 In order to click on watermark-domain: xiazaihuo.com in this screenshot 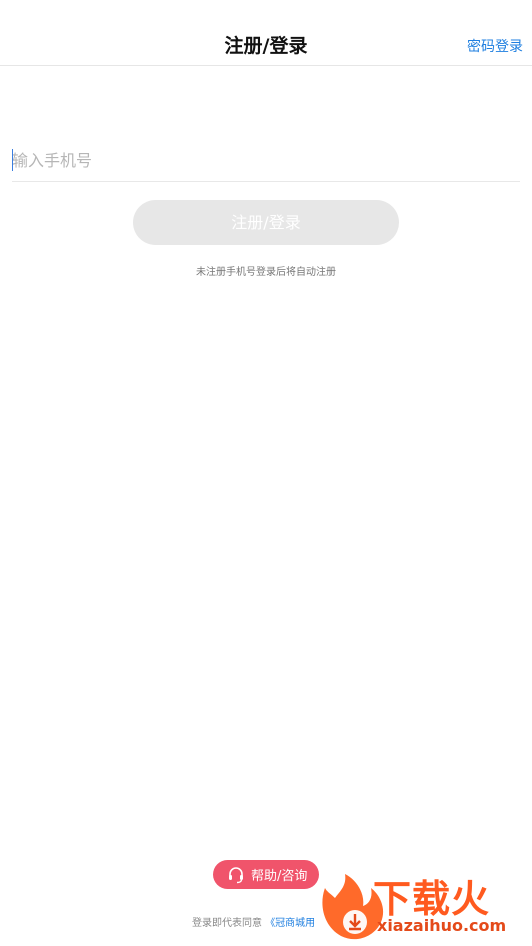, I will do `click(442, 925)`.